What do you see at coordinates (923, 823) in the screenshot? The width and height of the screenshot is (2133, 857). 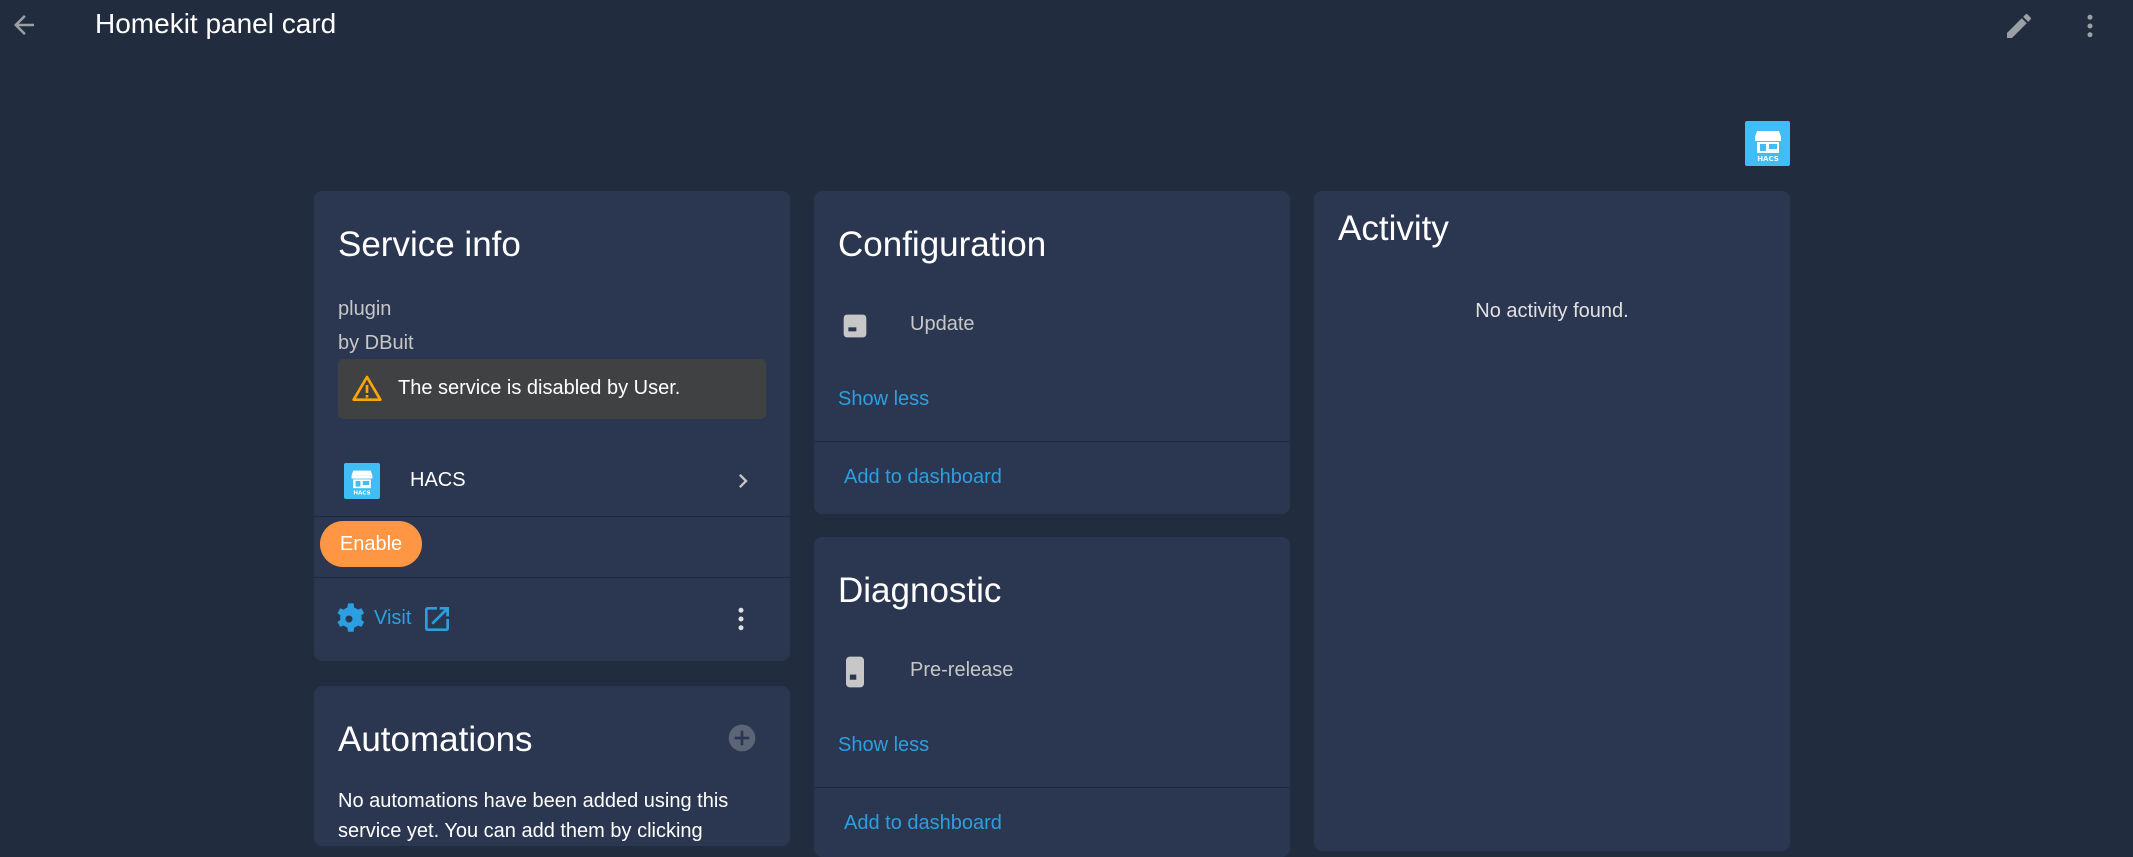 I see `diagnostic-add-to-dashboard-button: Add to dashboard` at bounding box center [923, 823].